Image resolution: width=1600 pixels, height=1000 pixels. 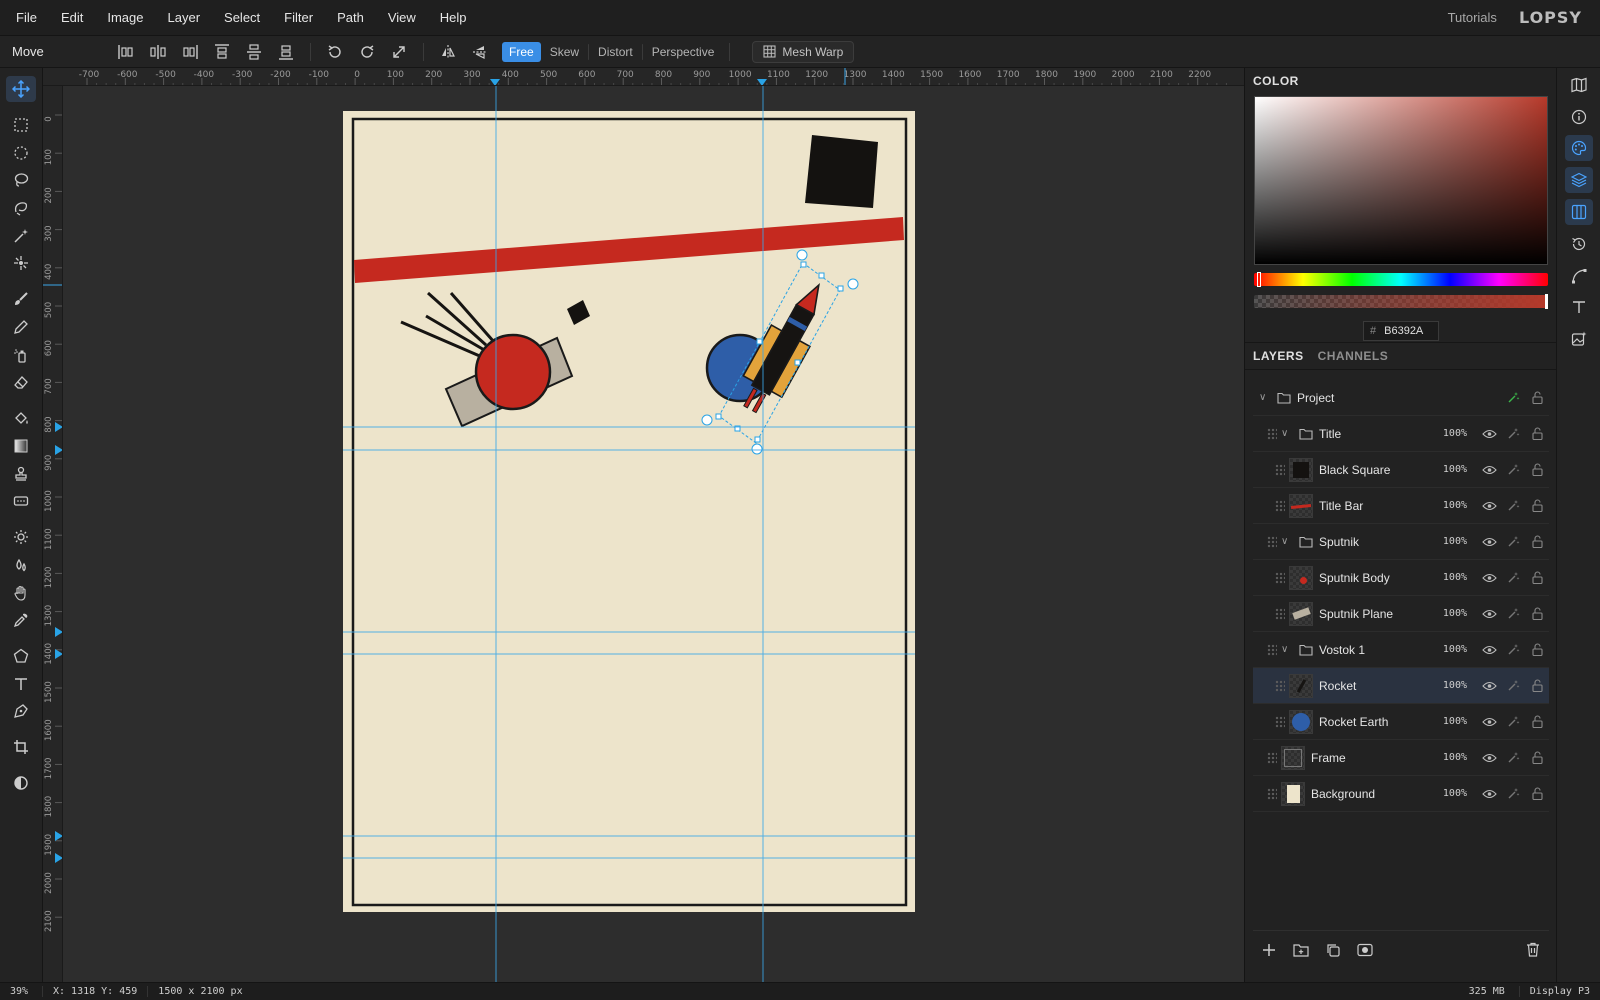 What do you see at coordinates (803, 51) in the screenshot?
I see `mesh-warp-button: Mesh Warp` at bounding box center [803, 51].